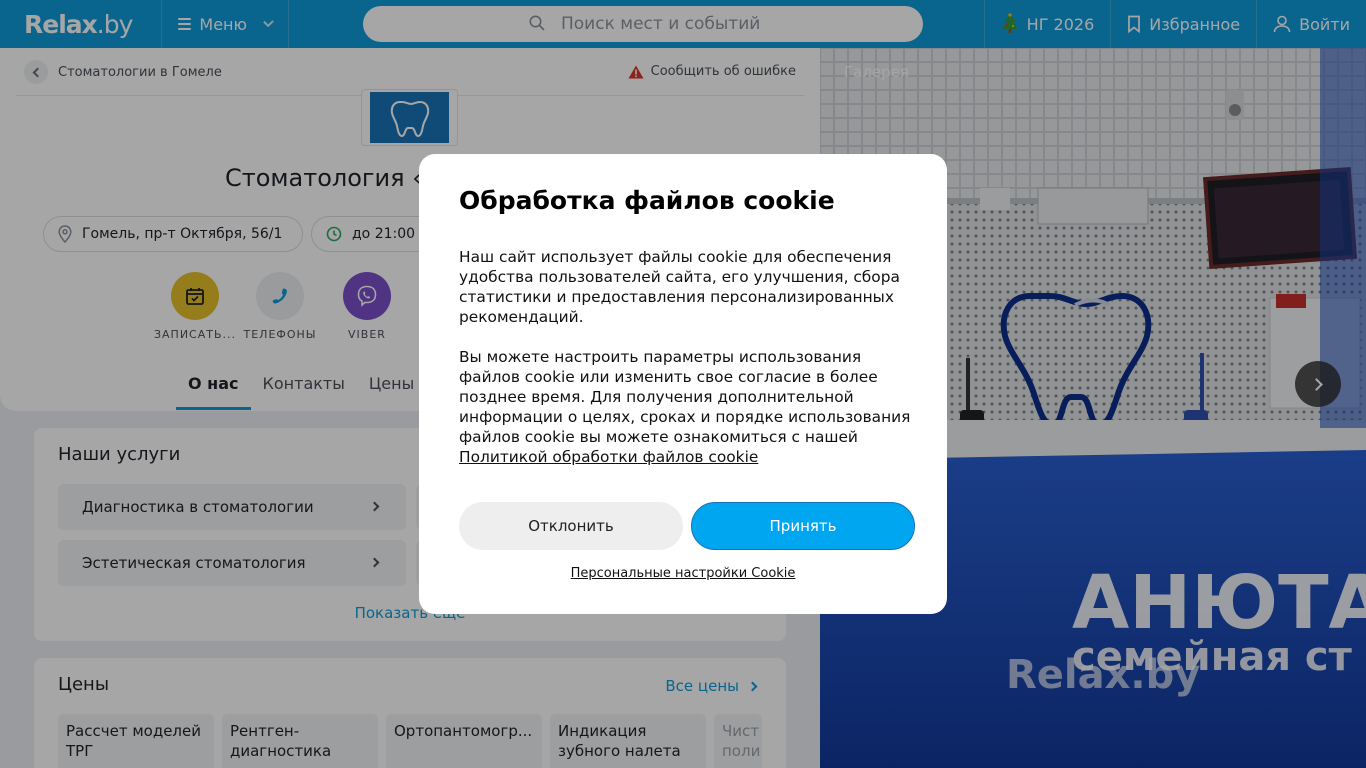  Describe the element at coordinates (683, 573) in the screenshot. I see `personal-cookie-settings-link: Персональные настройки Cookie` at that location.